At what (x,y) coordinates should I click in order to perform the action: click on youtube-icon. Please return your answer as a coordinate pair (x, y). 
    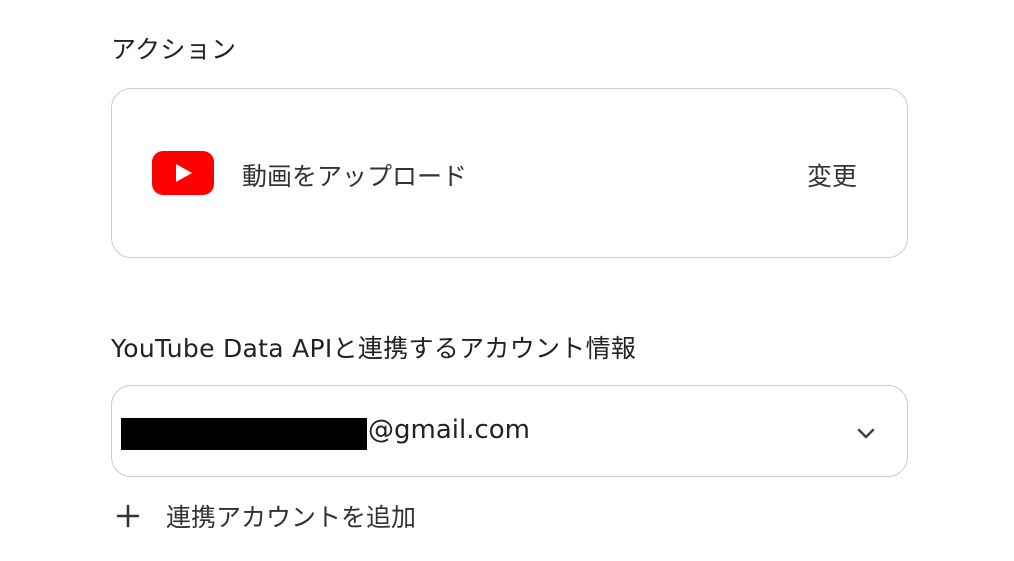
    Looking at the image, I should click on (183, 173).